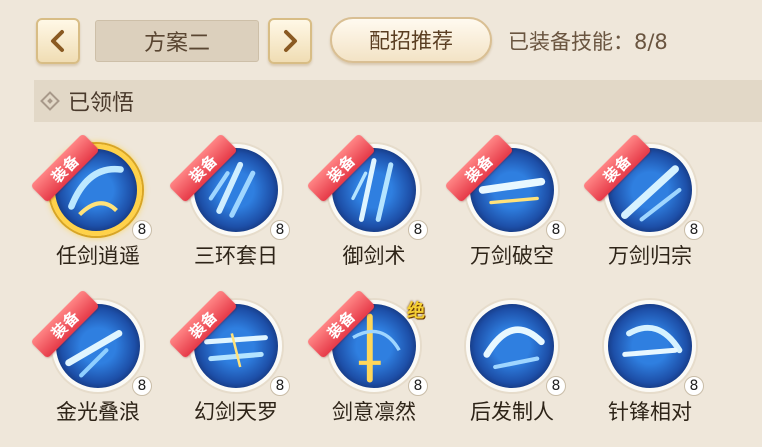 The width and height of the screenshot is (762, 447). Describe the element at coordinates (650, 346) in the screenshot. I see `parry-sword-icon` at that location.